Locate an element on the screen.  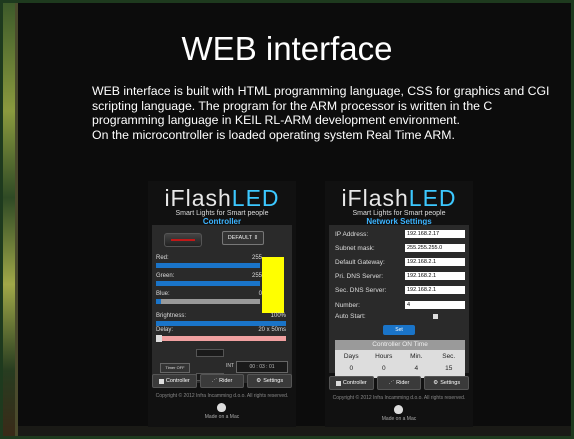
red-slider is located at coordinates (208, 265).